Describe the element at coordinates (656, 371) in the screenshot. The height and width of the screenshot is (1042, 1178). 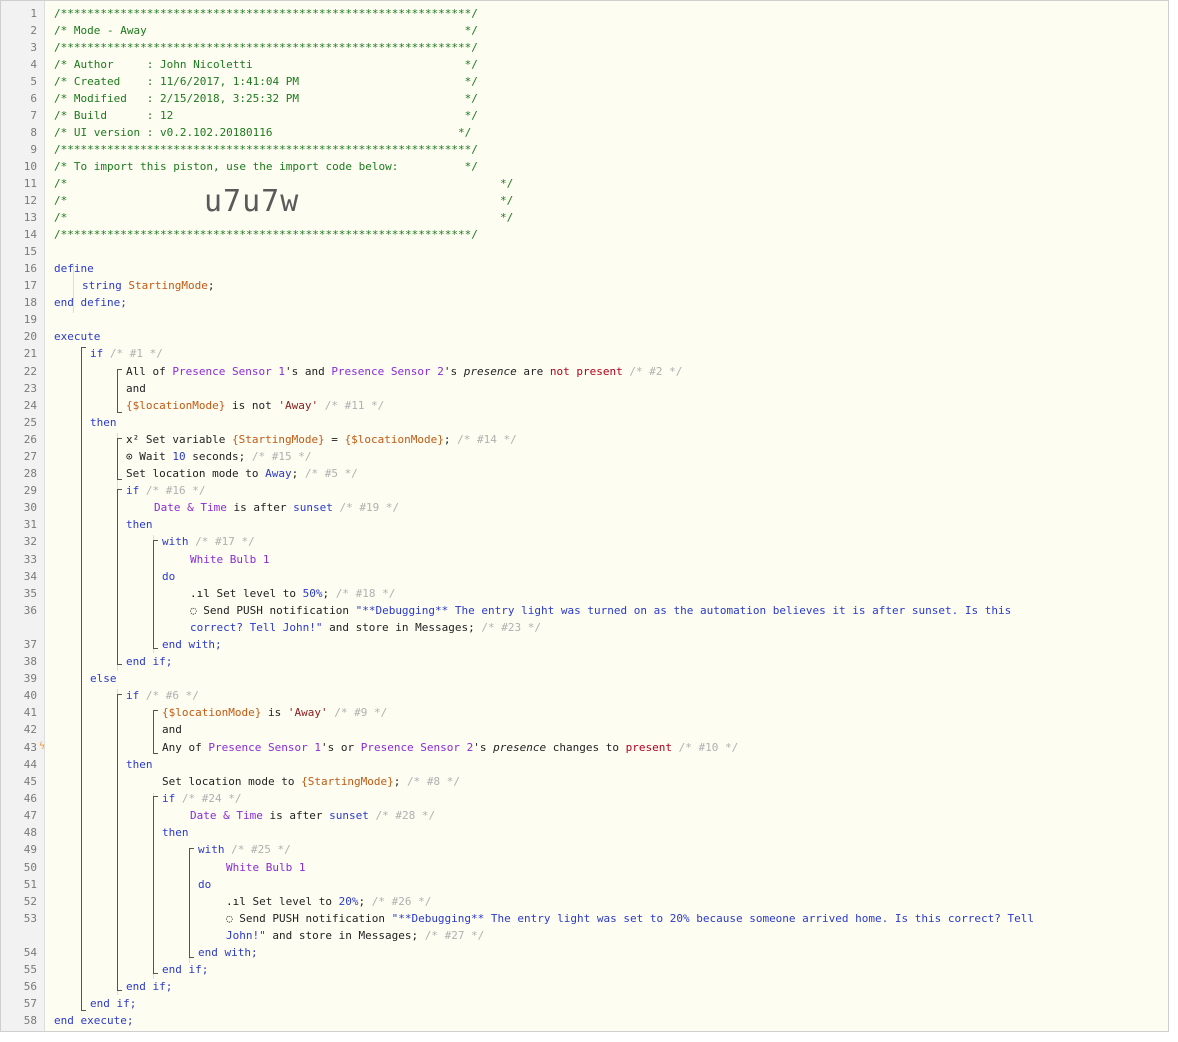
I see `statement-id: /* #2 */` at that location.